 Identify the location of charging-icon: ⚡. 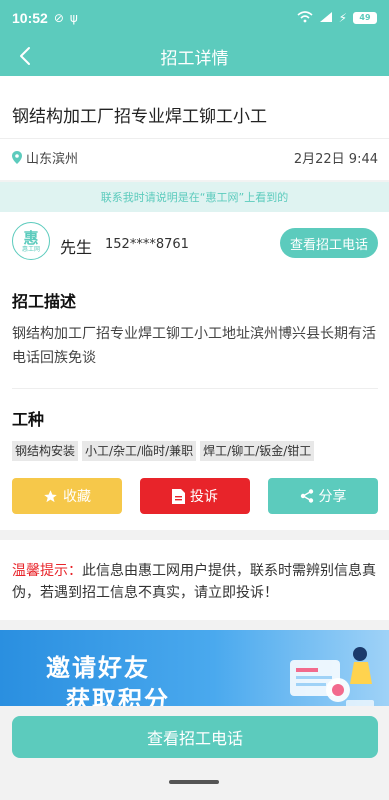
(342, 18).